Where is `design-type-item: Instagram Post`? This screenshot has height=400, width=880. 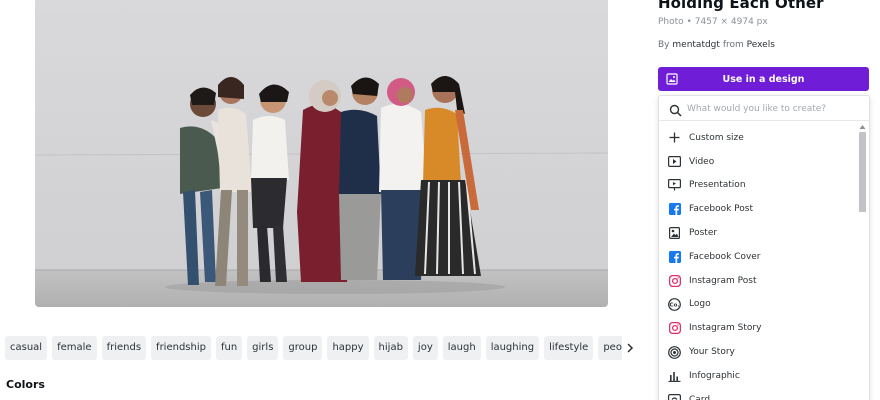 design-type-item: Instagram Post is located at coordinates (758, 281).